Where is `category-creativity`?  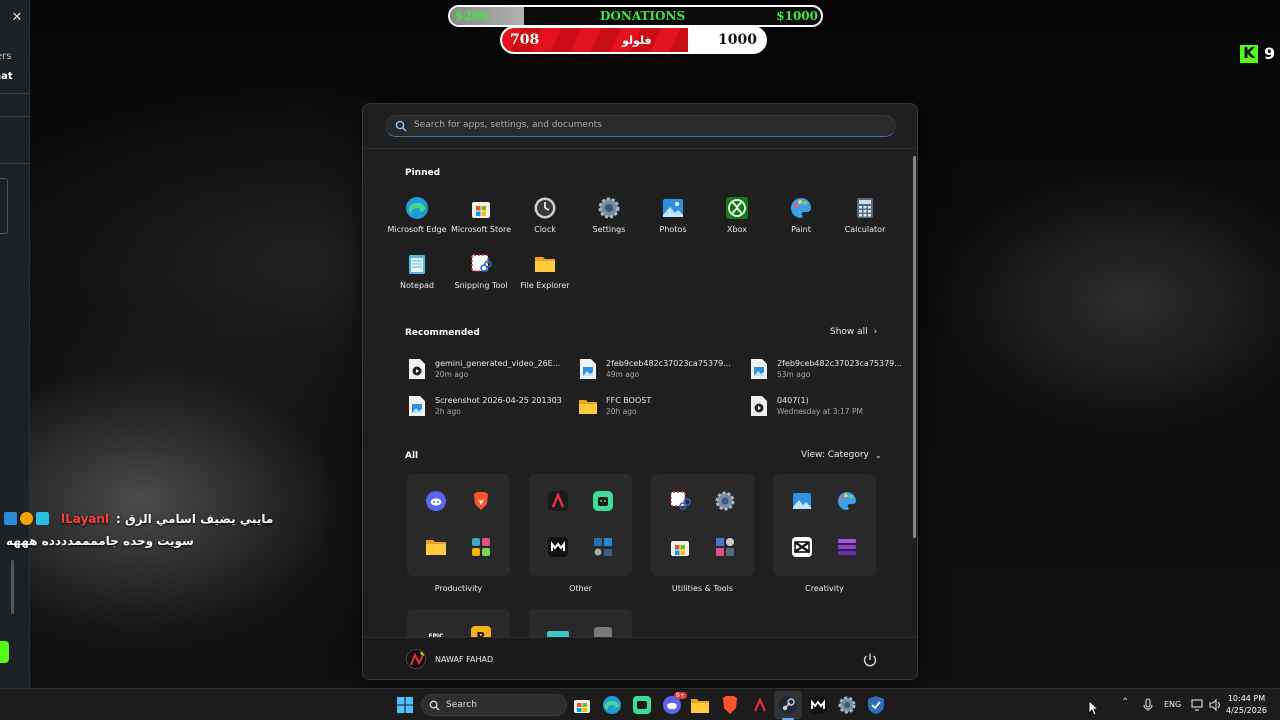 category-creativity is located at coordinates (824, 525).